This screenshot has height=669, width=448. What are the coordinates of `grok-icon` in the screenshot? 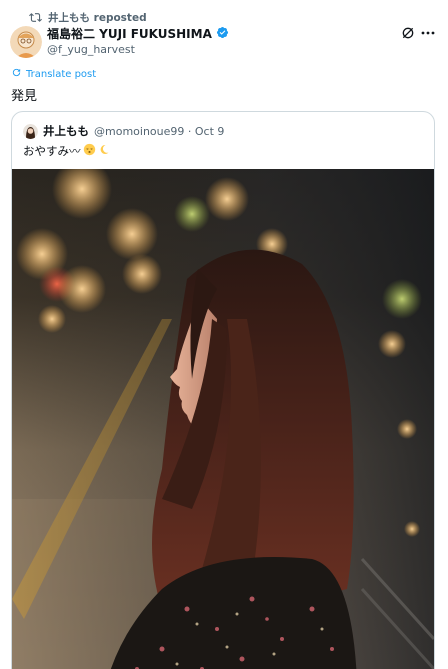 It's located at (408, 33).